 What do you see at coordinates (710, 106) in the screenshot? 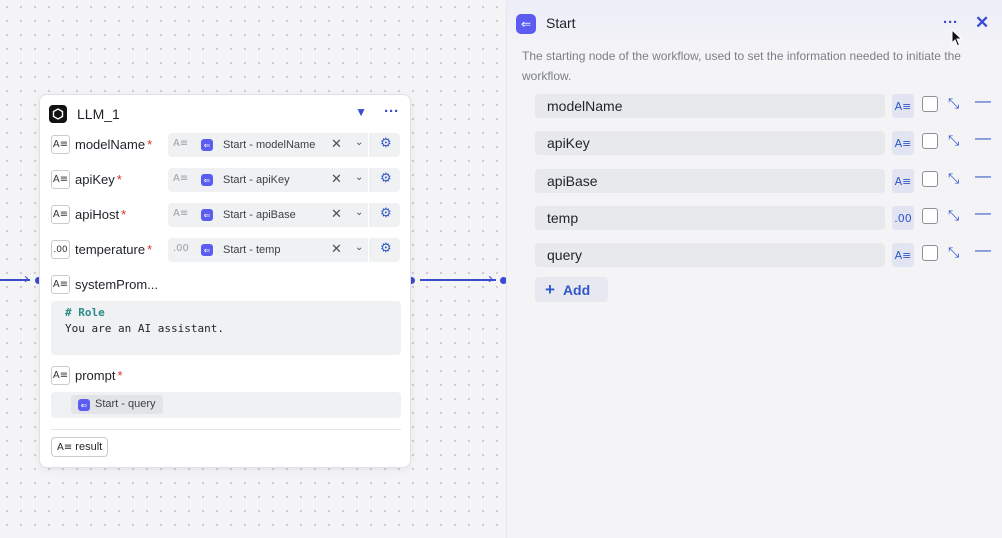
I see `variable-name-input: modelName` at bounding box center [710, 106].